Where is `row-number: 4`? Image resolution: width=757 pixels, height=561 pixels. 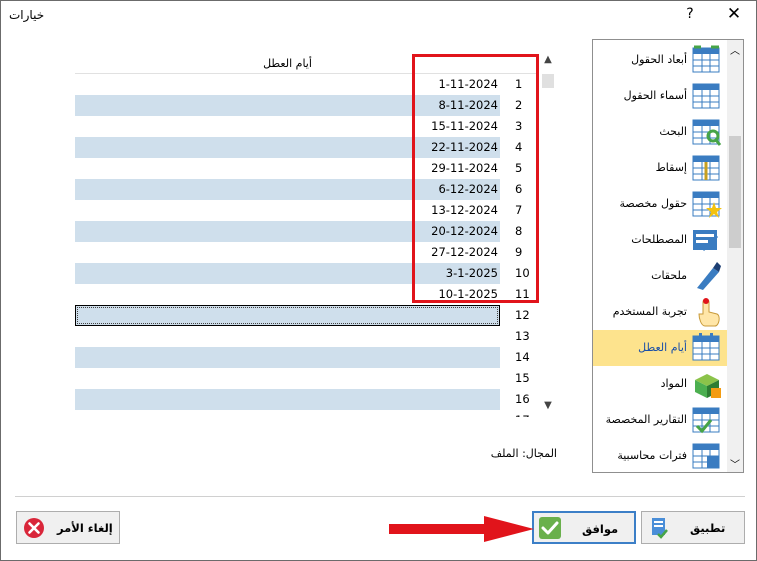
row-number: 4 is located at coordinates (519, 147).